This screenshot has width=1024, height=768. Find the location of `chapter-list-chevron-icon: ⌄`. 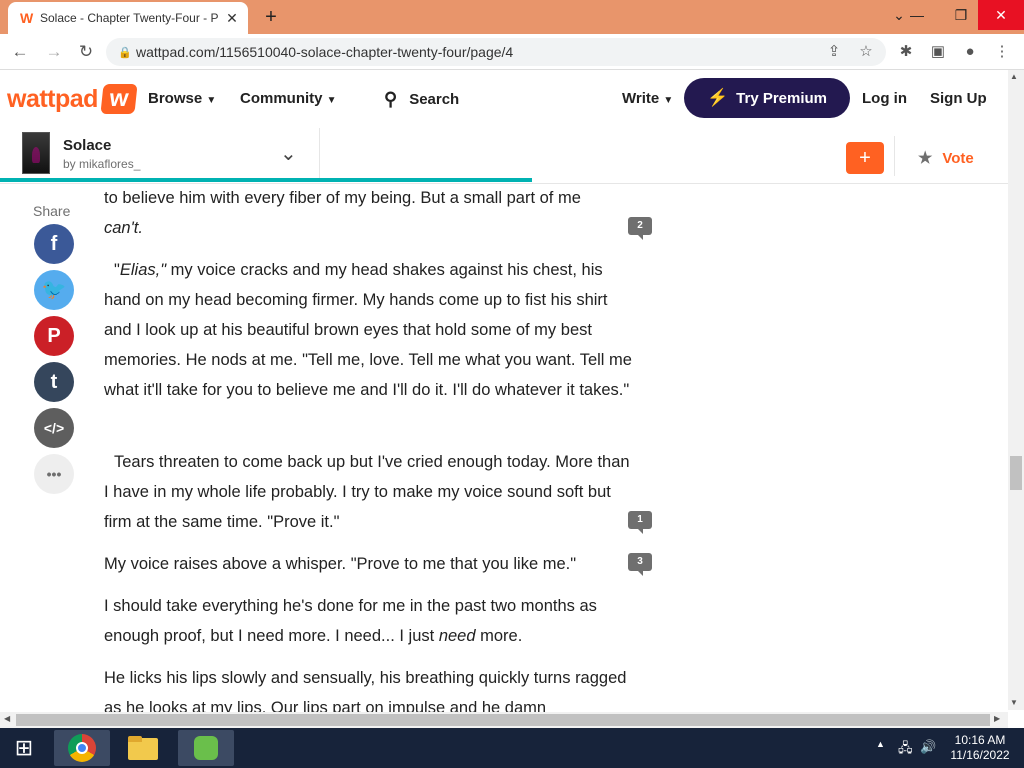

chapter-list-chevron-icon: ⌄ is located at coordinates (288, 153).